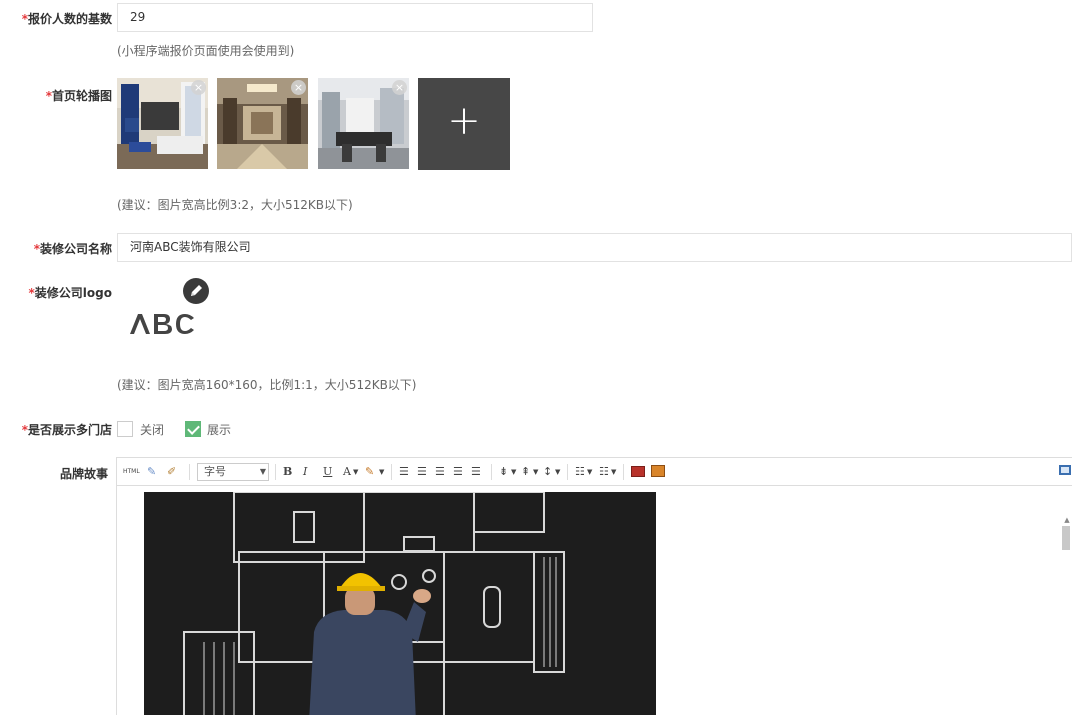 This screenshot has height=715, width=1072. What do you see at coordinates (219, 429) in the screenshot?
I see `show-option-label: 展示` at bounding box center [219, 429].